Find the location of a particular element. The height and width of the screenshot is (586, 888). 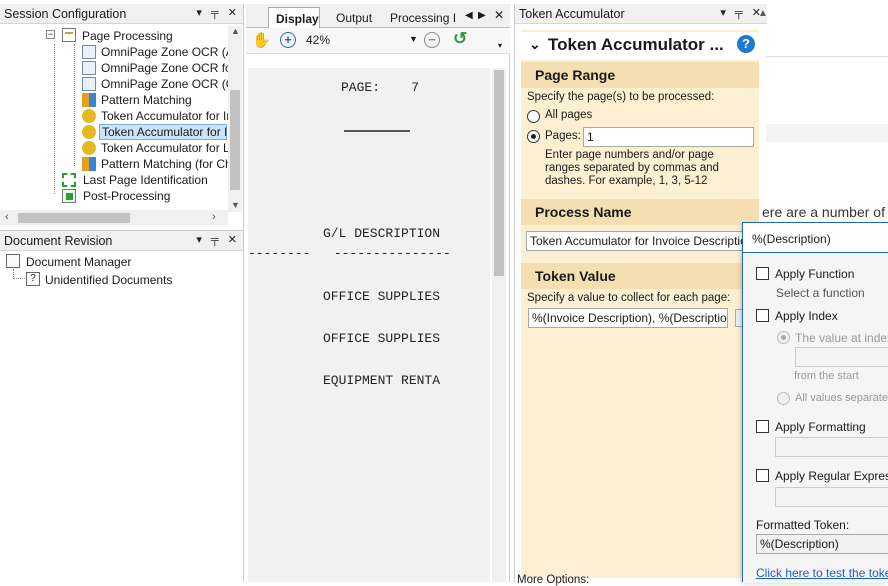

tab-label: Output is located at coordinates (354, 18).